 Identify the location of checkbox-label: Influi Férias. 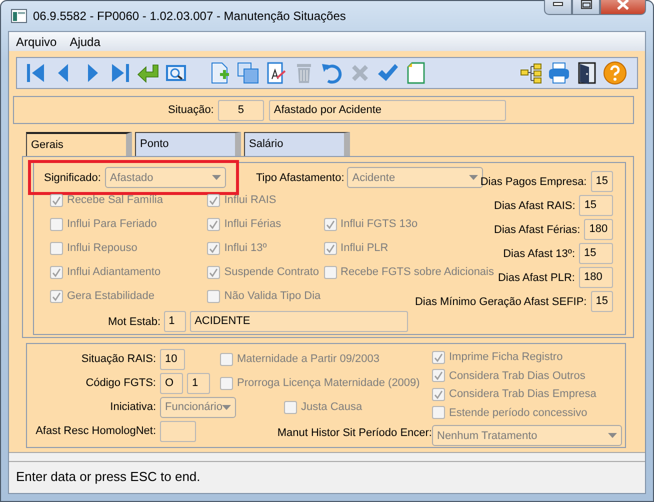
(253, 224).